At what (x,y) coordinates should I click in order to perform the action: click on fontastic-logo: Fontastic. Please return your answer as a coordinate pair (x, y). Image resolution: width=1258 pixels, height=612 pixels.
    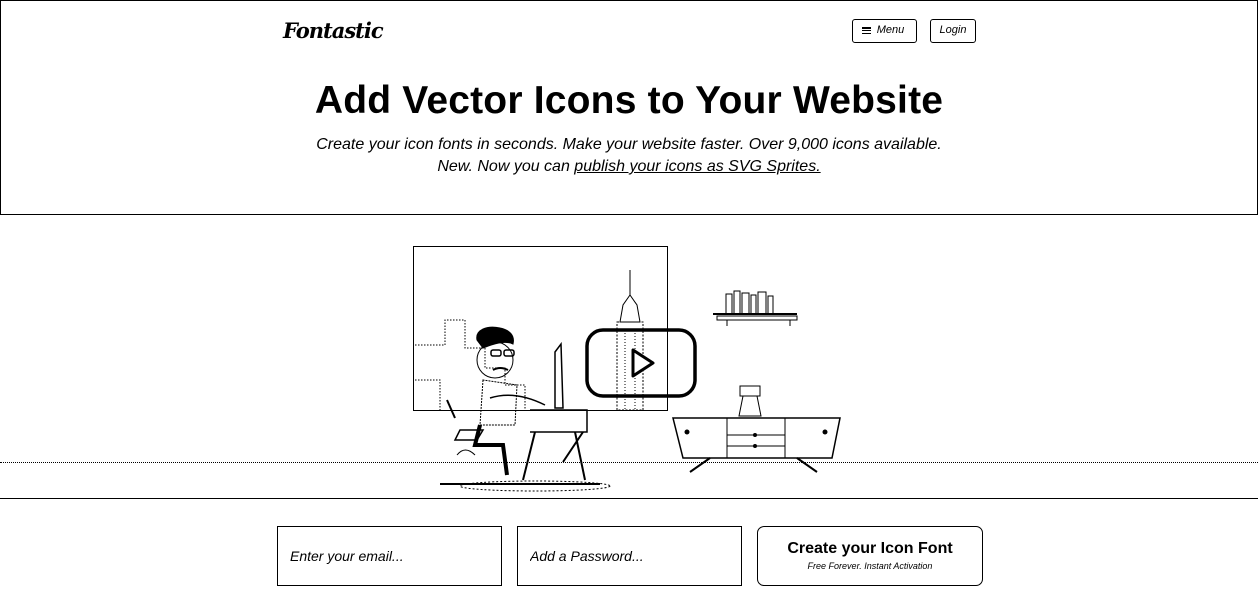
    Looking at the image, I should click on (333, 31).